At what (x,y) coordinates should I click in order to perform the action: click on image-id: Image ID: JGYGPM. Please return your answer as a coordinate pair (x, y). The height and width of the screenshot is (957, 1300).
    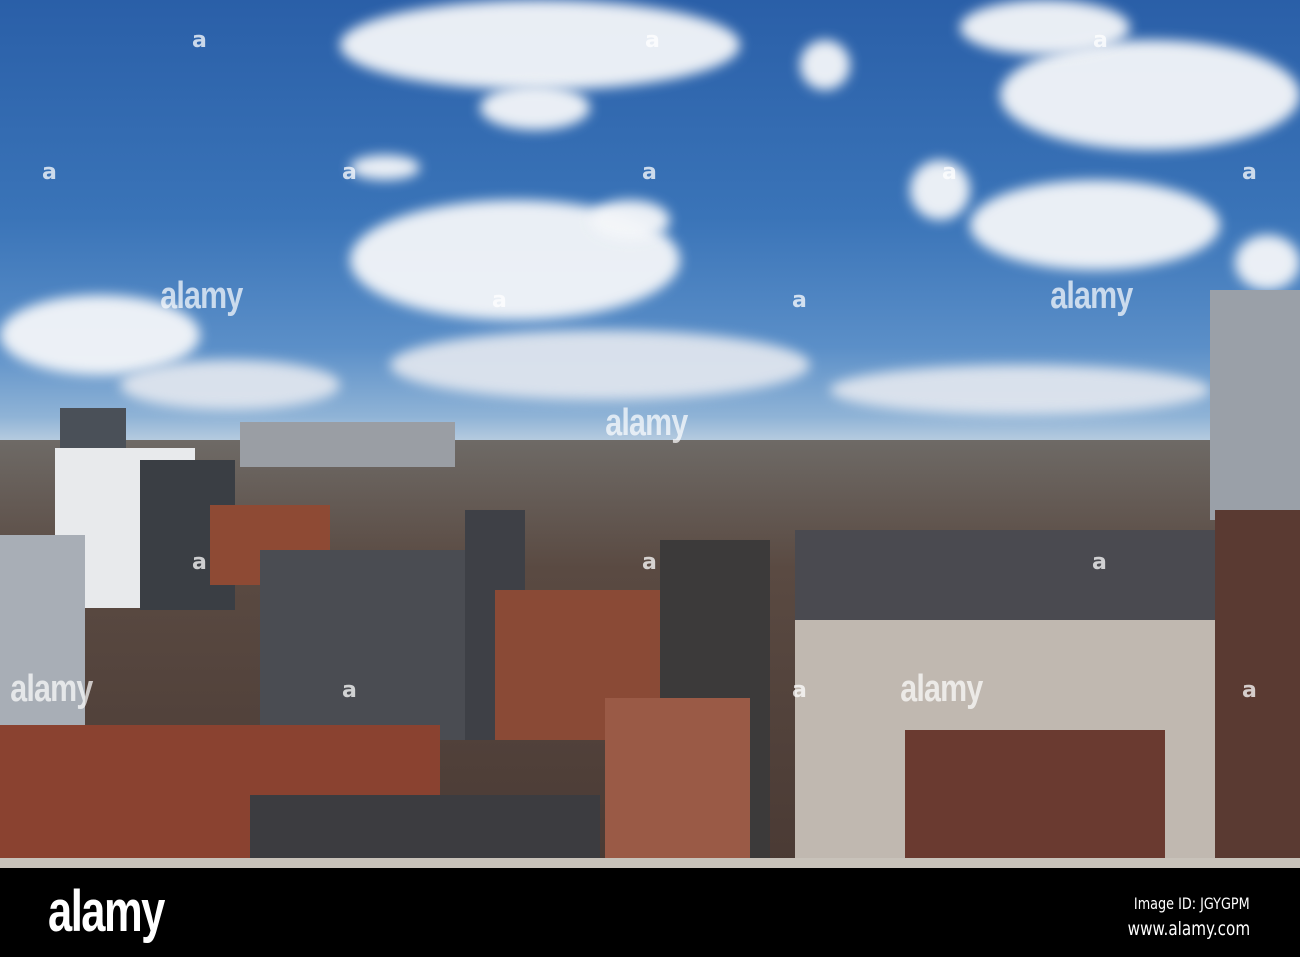
    Looking at the image, I should click on (1192, 903).